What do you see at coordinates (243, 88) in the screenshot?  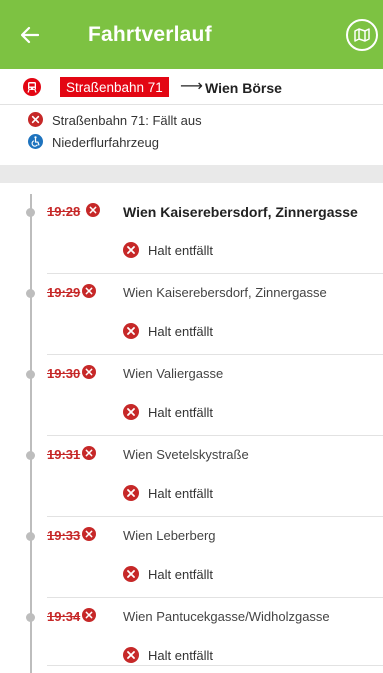 I see `destination-label: Wien Börse` at bounding box center [243, 88].